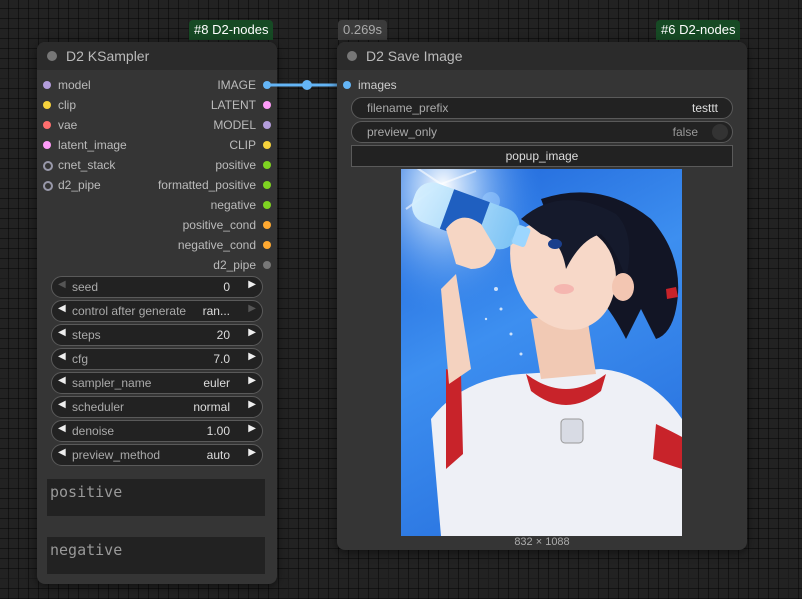 The image size is (802, 599). I want to click on preview-only-value: false, so click(685, 132).